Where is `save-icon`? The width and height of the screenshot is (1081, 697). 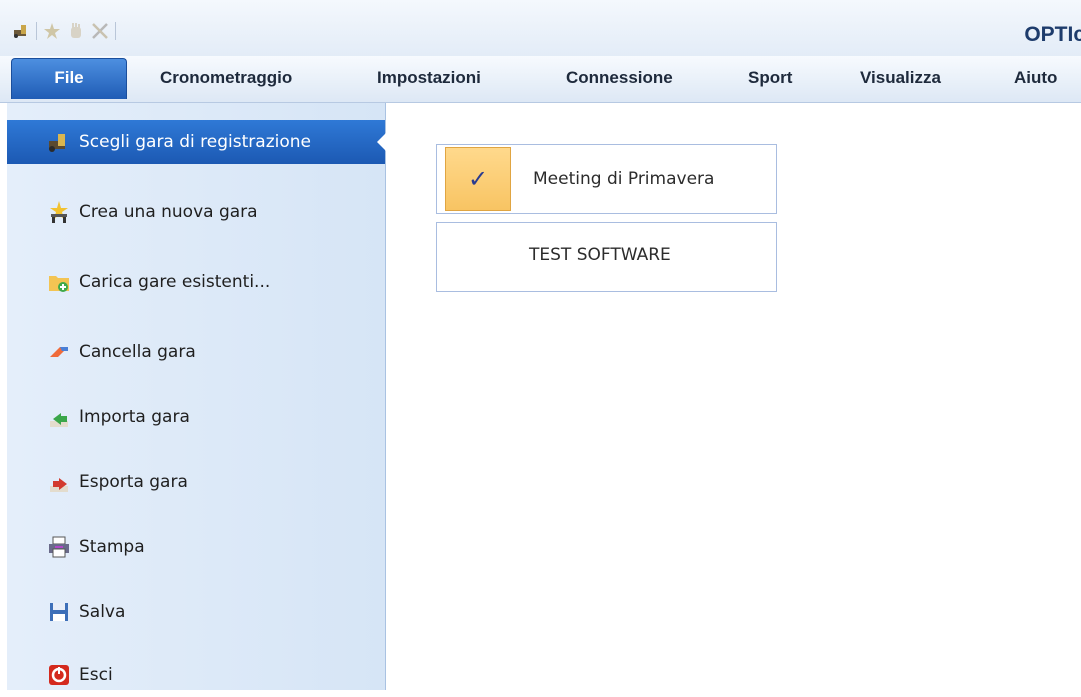
save-icon is located at coordinates (59, 612).